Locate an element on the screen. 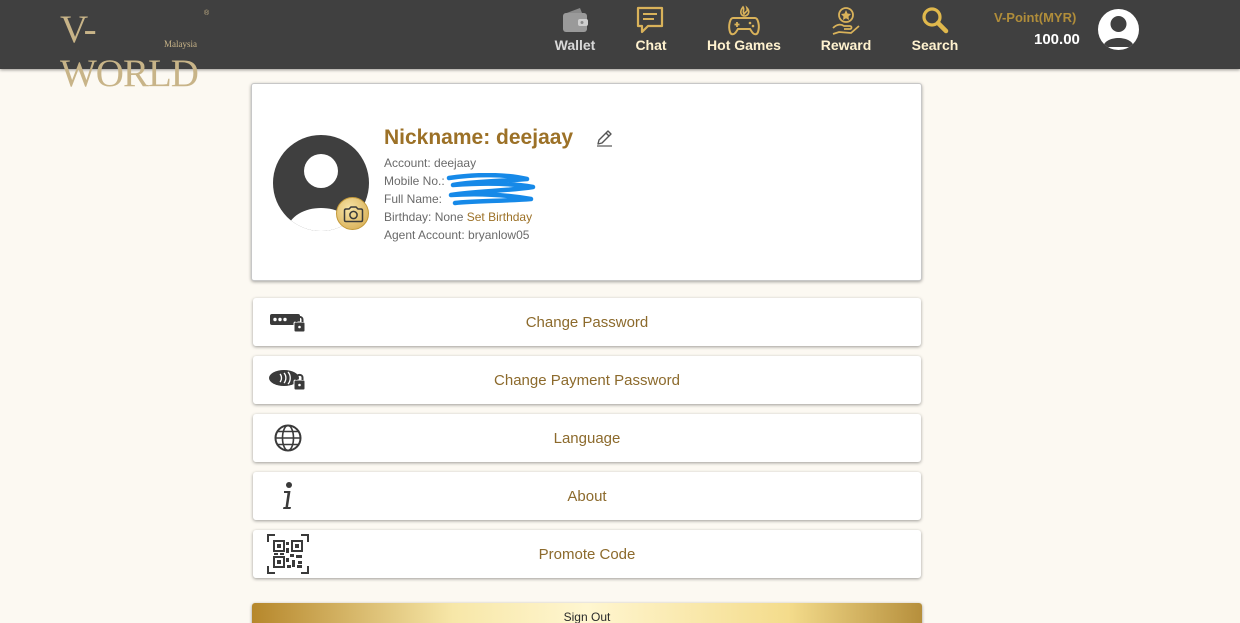 The width and height of the screenshot is (1240, 623). nav-reward: Reward is located at coordinates (846, 34).